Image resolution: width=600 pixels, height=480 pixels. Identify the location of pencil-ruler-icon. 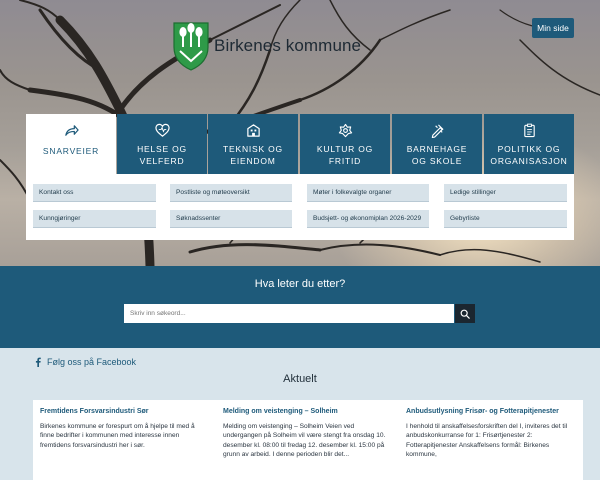
(437, 131).